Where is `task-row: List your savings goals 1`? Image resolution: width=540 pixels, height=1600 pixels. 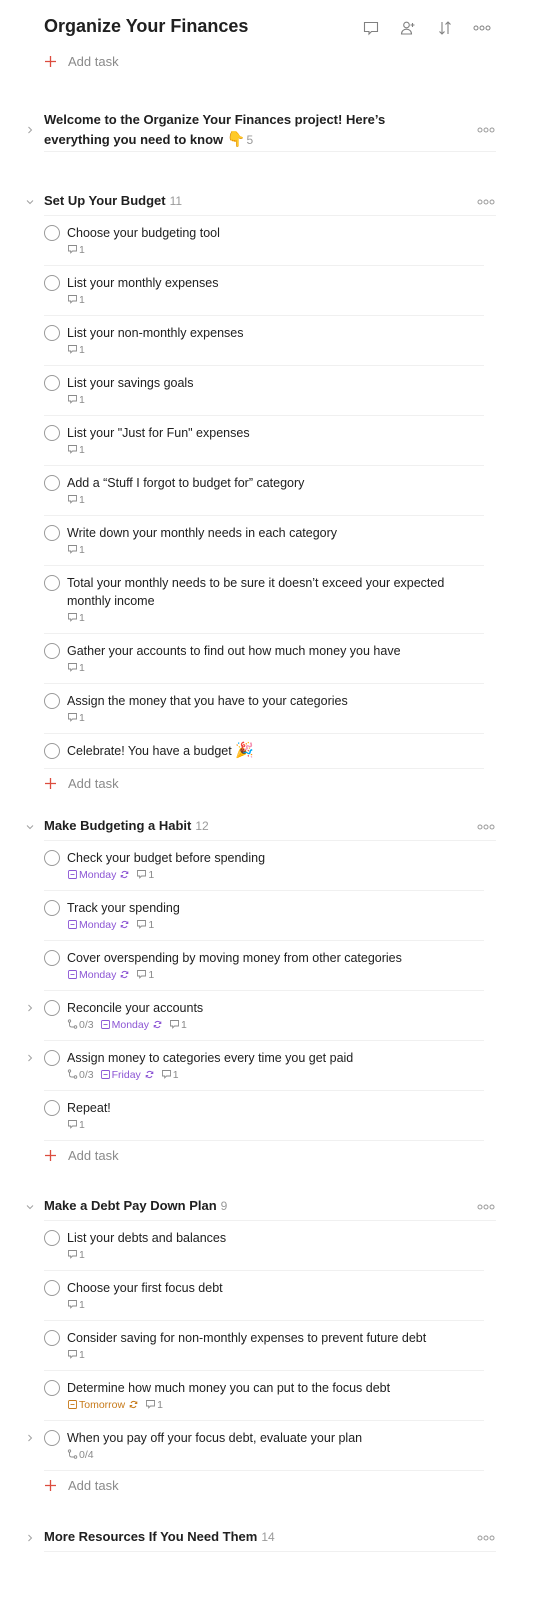
task-row: List your savings goals 1 is located at coordinates (264, 391).